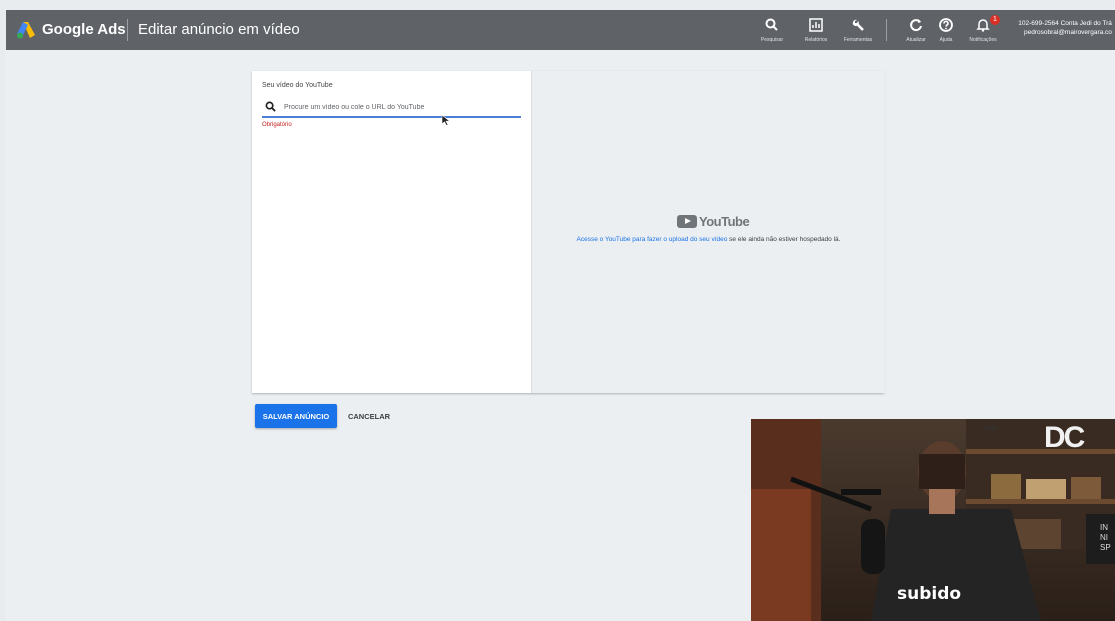 Image resolution: width=1115 pixels, height=621 pixels. Describe the element at coordinates (990, 427) in the screenshot. I see `webcam-shirt-text: sub` at that location.